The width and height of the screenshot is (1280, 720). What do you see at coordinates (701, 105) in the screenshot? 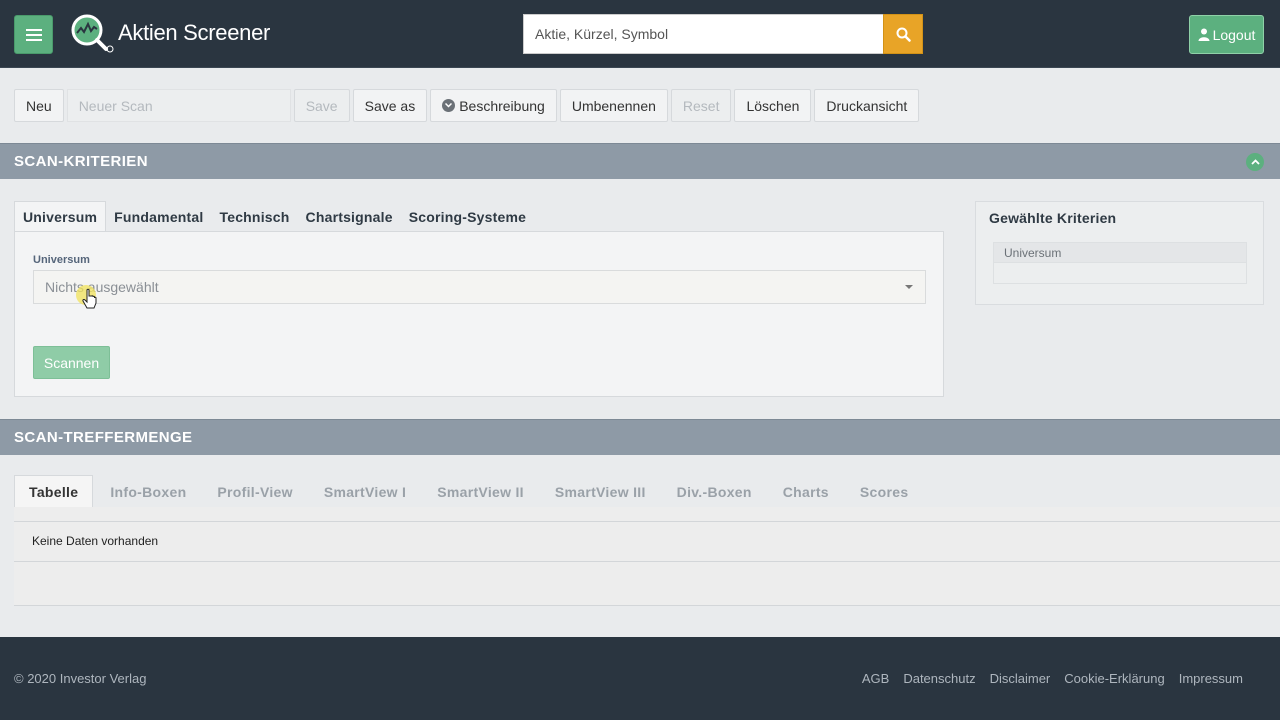
I see `reset-button: Reset` at bounding box center [701, 105].